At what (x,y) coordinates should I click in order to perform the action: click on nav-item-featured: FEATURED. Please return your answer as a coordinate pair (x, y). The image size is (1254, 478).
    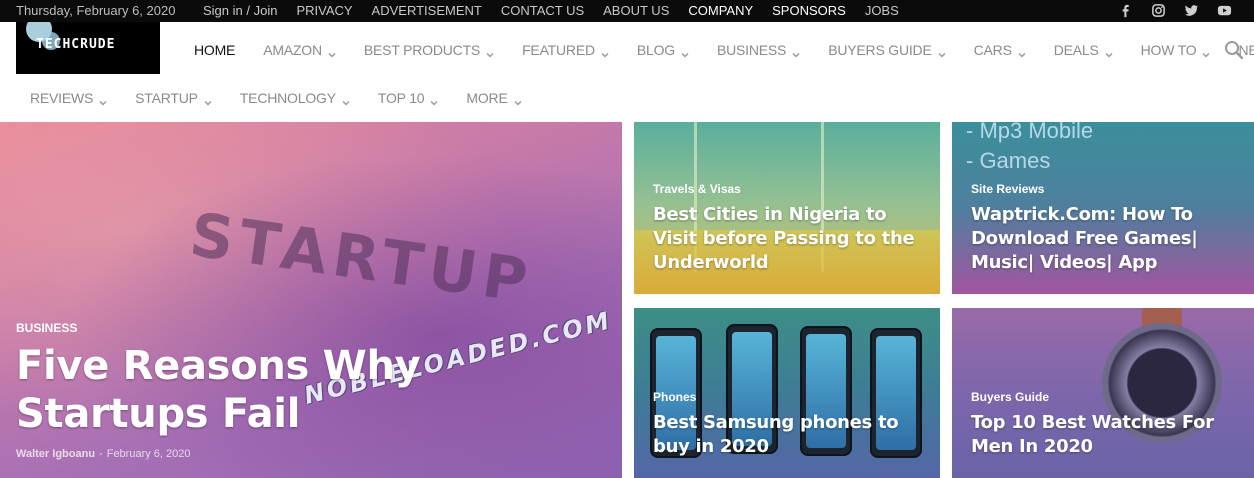
    Looking at the image, I should click on (565, 50).